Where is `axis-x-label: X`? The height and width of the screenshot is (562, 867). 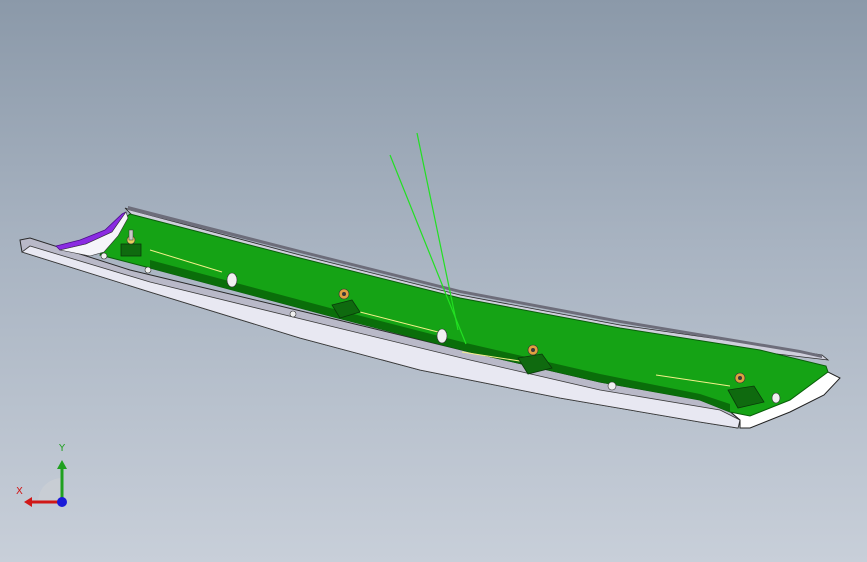 axis-x-label: X is located at coordinates (19, 491).